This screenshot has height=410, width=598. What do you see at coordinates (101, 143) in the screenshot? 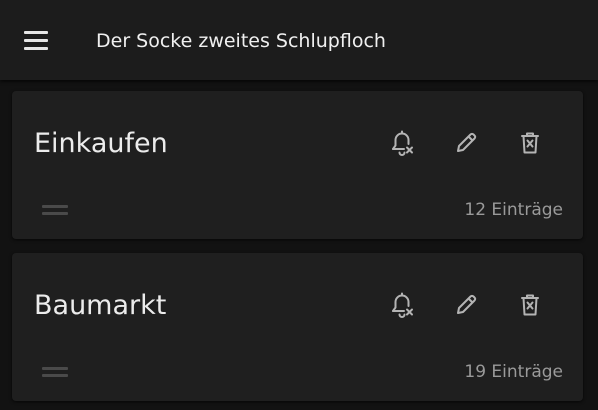
I see `list-title: Einkaufen` at bounding box center [101, 143].